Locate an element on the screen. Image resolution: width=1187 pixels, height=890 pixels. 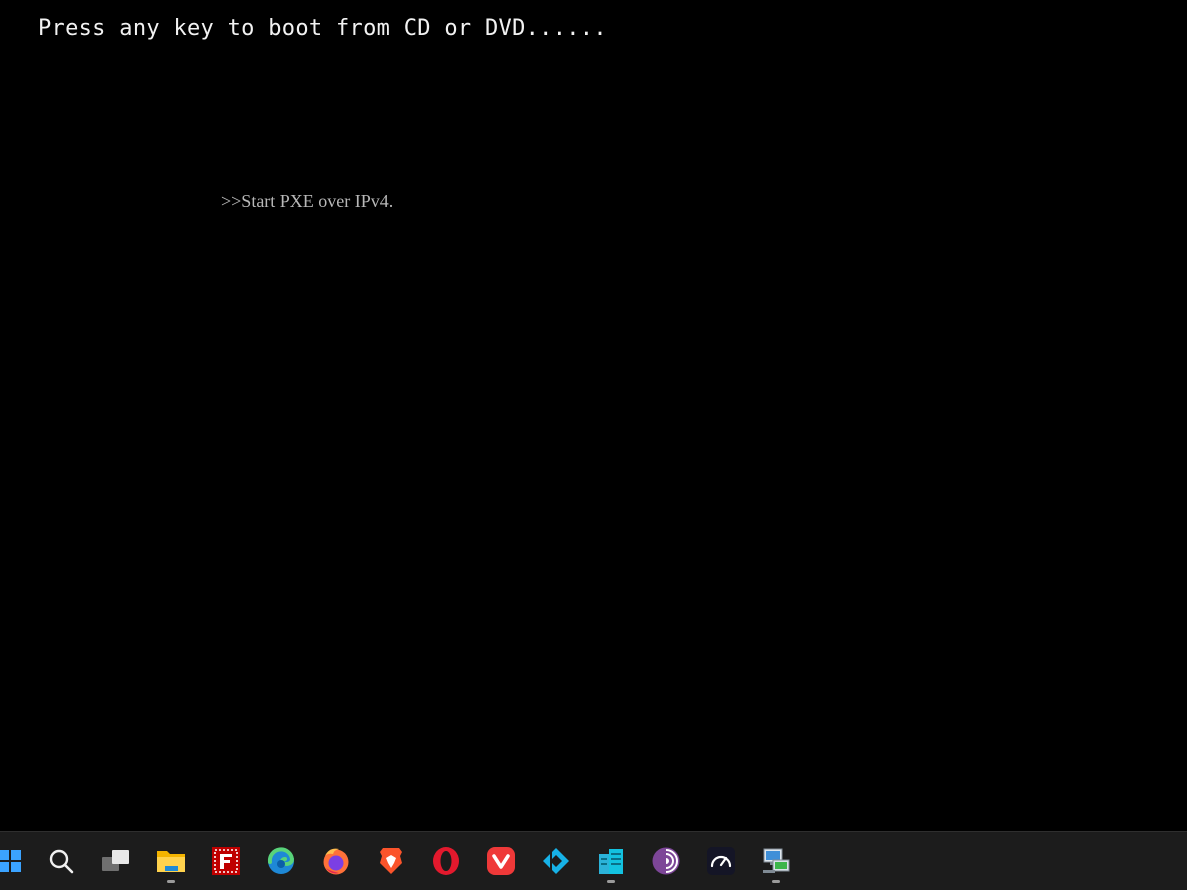
taskbar-edge is located at coordinates (281, 861).